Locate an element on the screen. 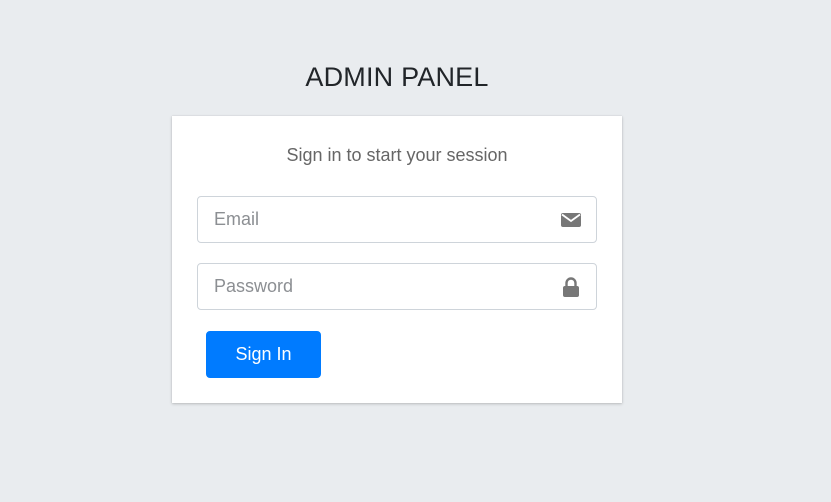 This screenshot has width=831, height=502. sign-in-button: Sign In is located at coordinates (263, 354).